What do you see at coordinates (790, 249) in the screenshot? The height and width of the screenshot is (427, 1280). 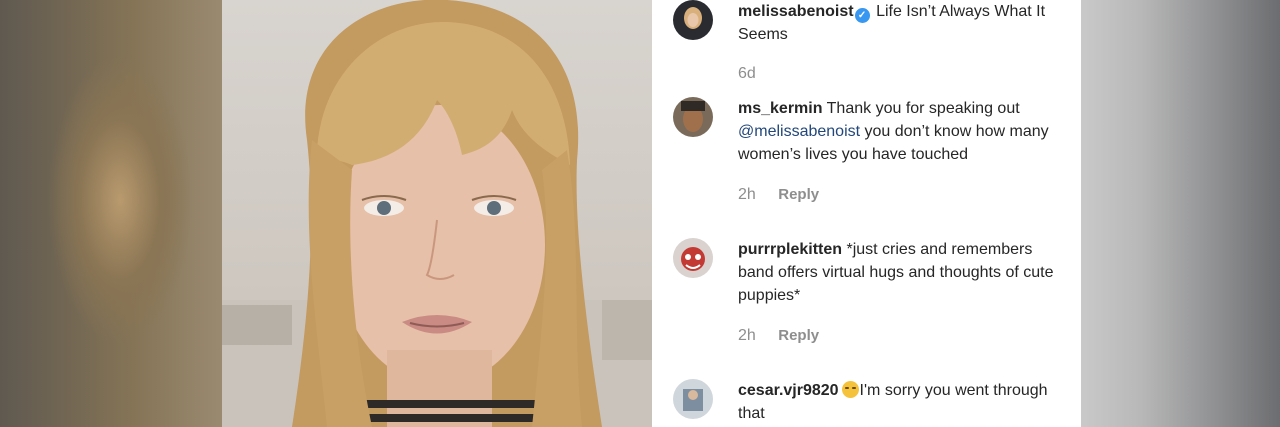 I see `comment-username: purrrplekitten` at bounding box center [790, 249].